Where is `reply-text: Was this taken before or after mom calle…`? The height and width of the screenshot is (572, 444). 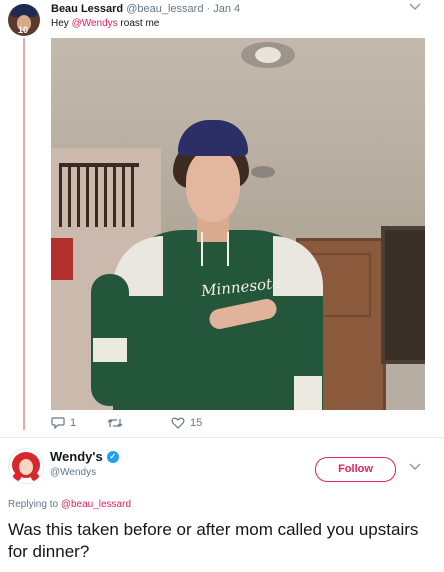
reply-text: Was this taken before or after mom calle… is located at coordinates (213, 540).